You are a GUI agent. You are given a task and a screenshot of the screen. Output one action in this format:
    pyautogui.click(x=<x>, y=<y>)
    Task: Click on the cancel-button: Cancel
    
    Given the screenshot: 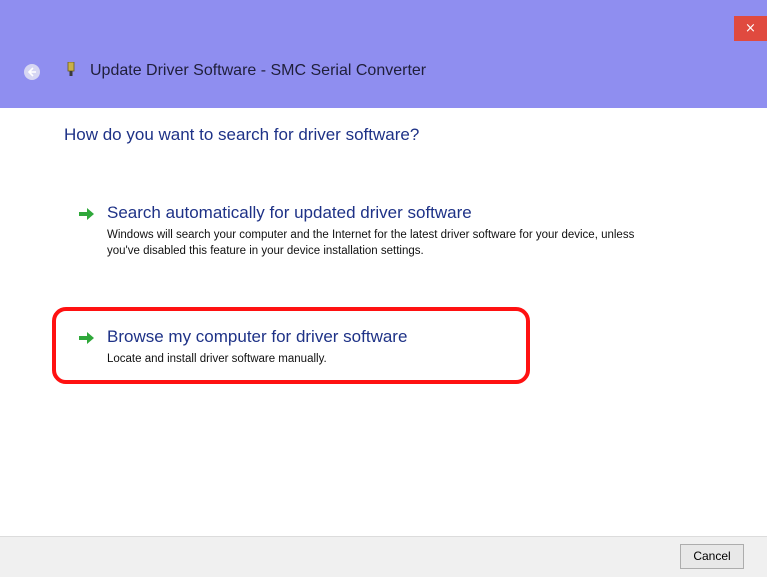 What is the action you would take?
    pyautogui.click(x=712, y=556)
    